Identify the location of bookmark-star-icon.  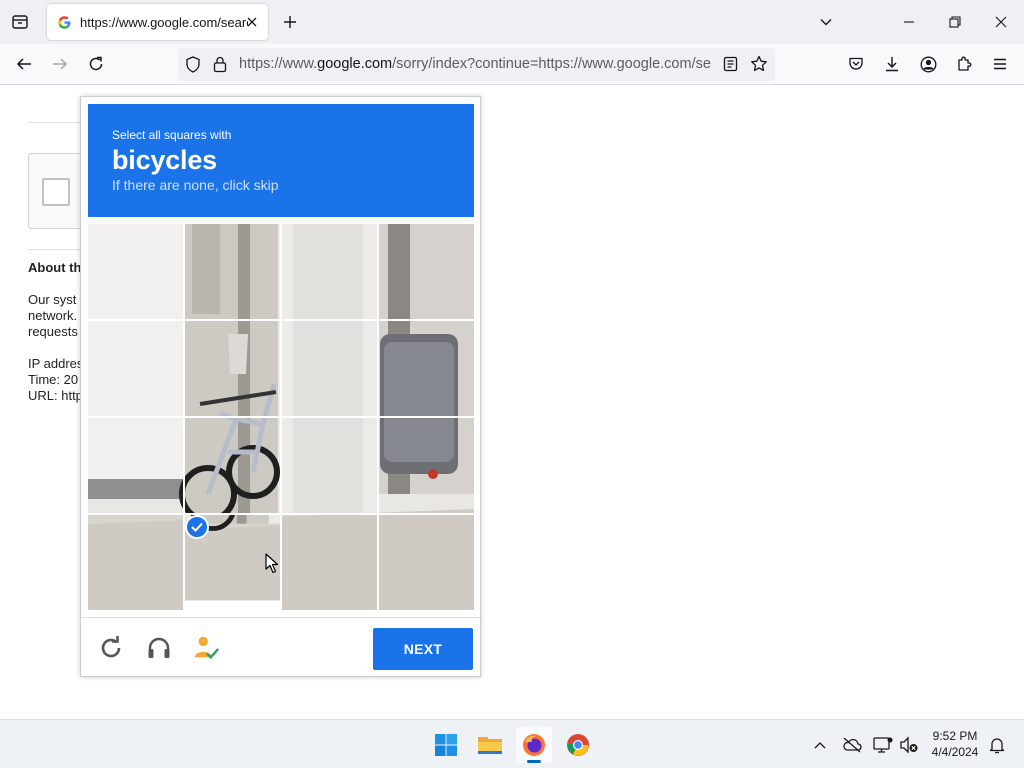
(759, 66).